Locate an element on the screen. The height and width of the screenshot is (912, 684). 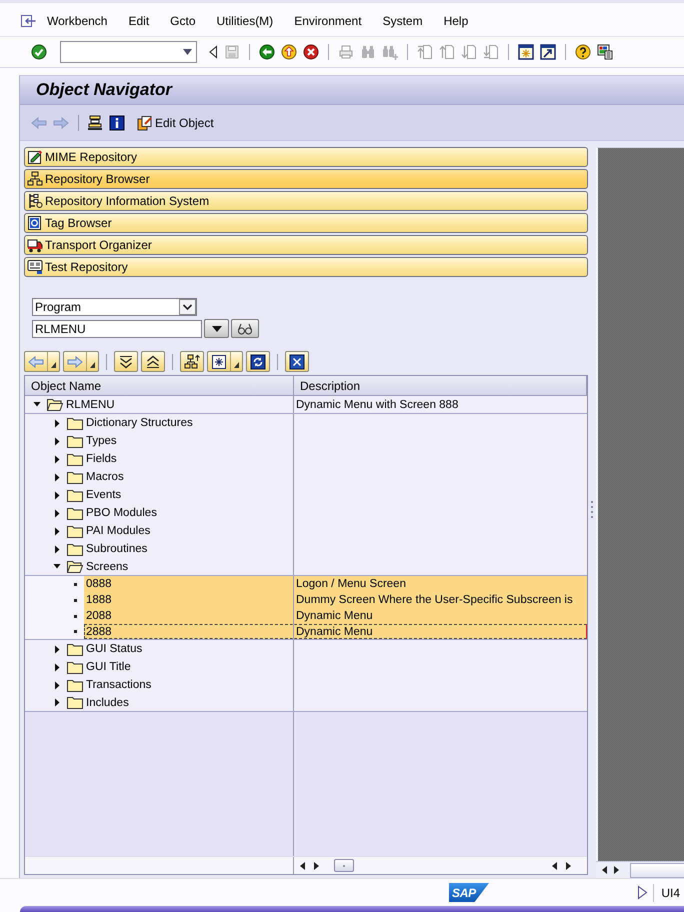
left-triangle-icon is located at coordinates (213, 52).